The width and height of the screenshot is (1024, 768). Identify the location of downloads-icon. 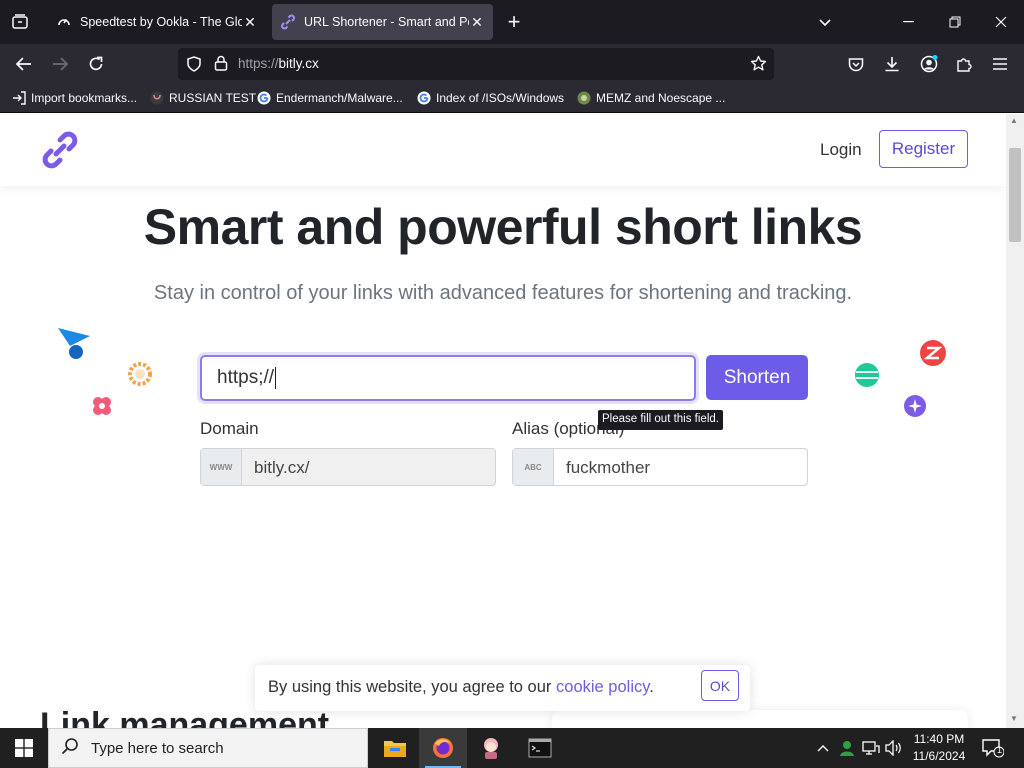
(892, 64).